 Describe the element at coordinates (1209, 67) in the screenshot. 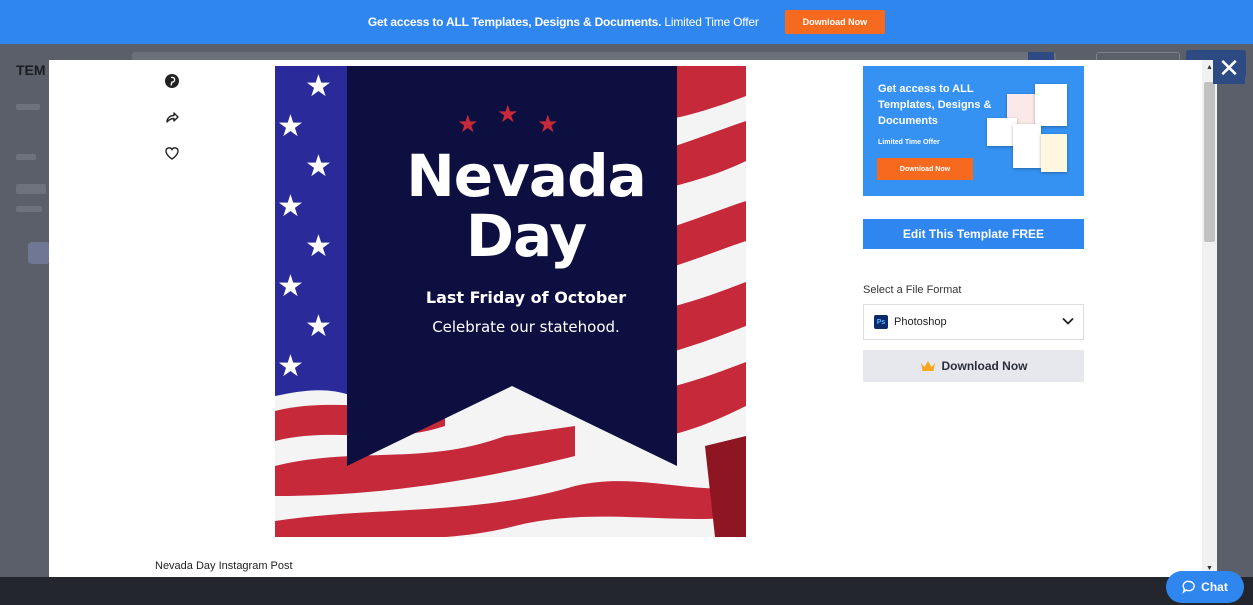

I see `scroll-up-arrow-icon: ▲` at that location.